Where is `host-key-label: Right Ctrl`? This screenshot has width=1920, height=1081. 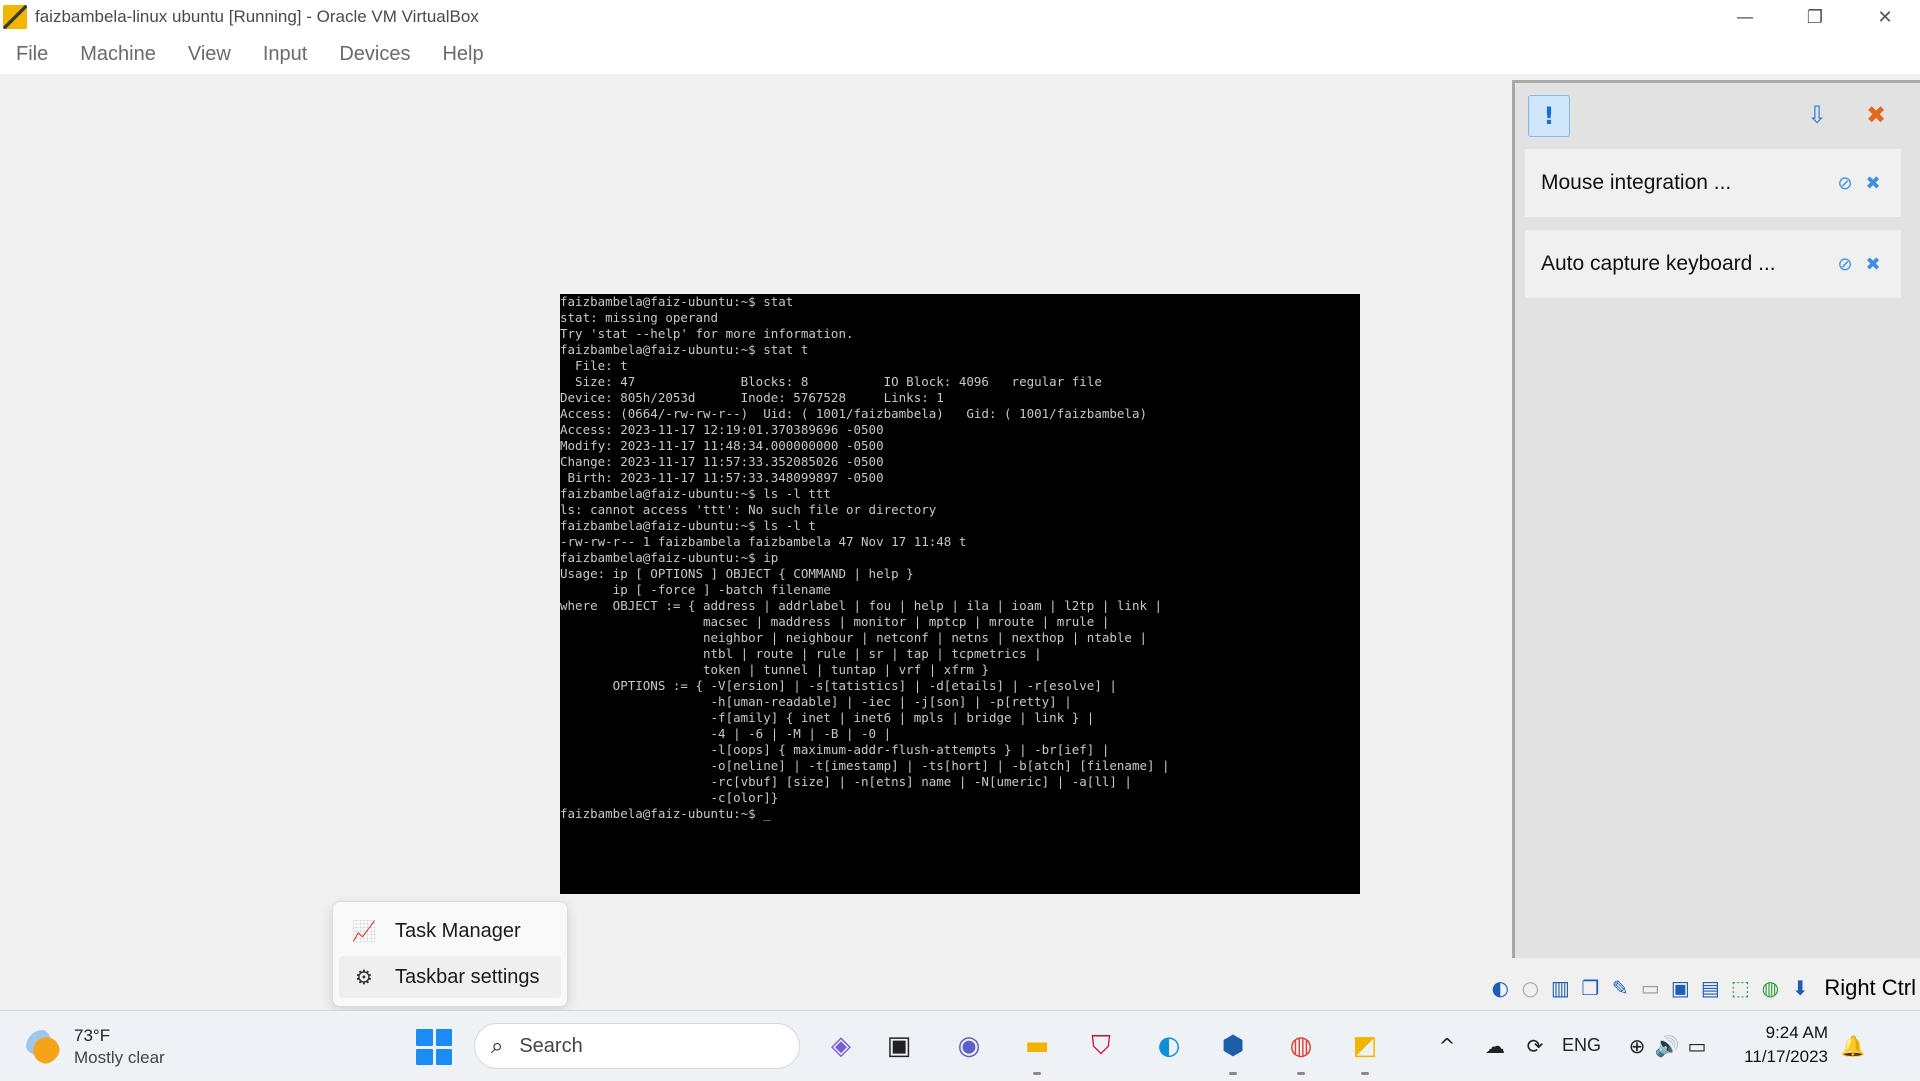
host-key-label: Right Ctrl is located at coordinates (1870, 988).